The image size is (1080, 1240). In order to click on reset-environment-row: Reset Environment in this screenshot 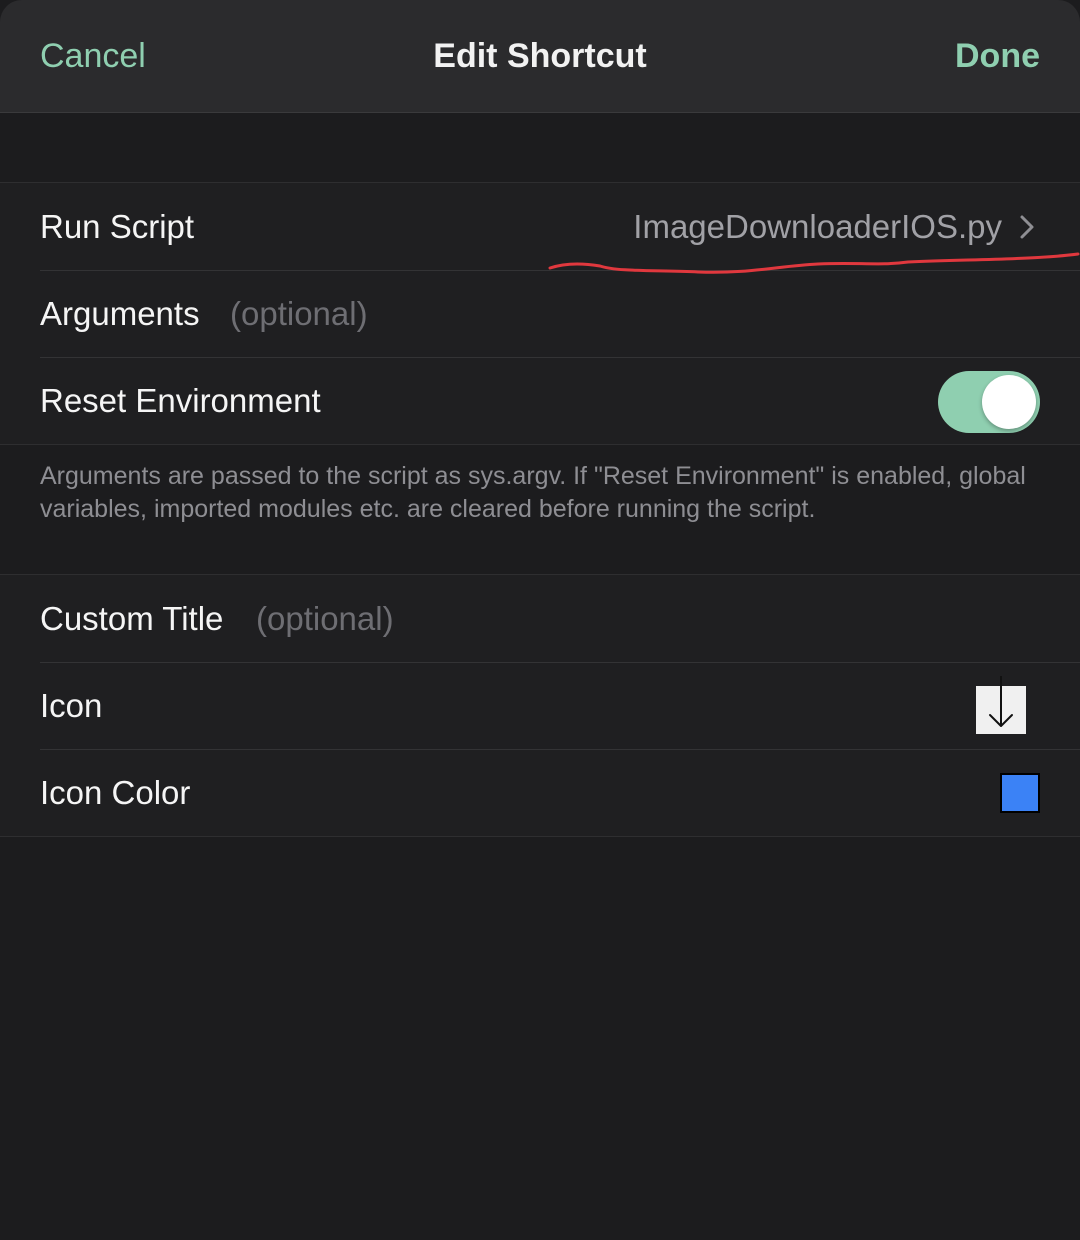, I will do `click(540, 400)`.